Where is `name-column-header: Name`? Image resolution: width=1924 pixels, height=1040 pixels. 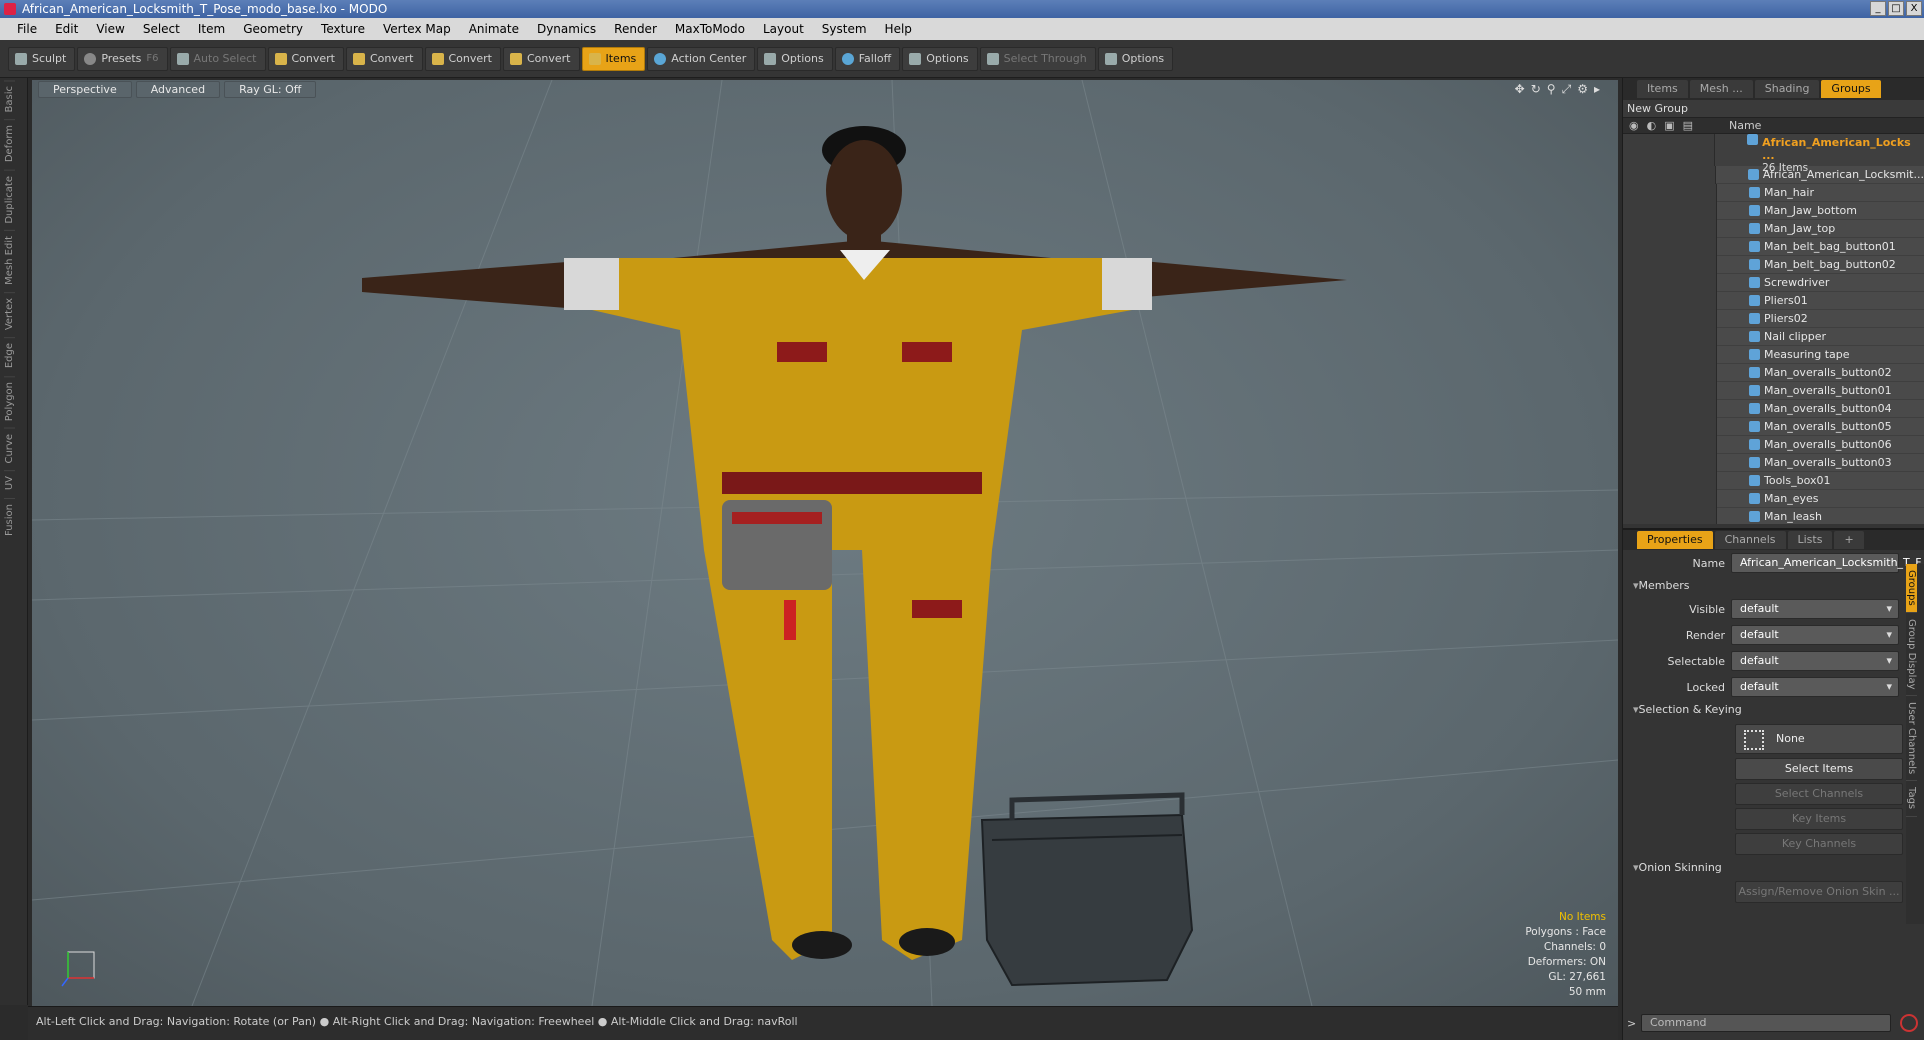
name-column-header: Name is located at coordinates (1739, 125).